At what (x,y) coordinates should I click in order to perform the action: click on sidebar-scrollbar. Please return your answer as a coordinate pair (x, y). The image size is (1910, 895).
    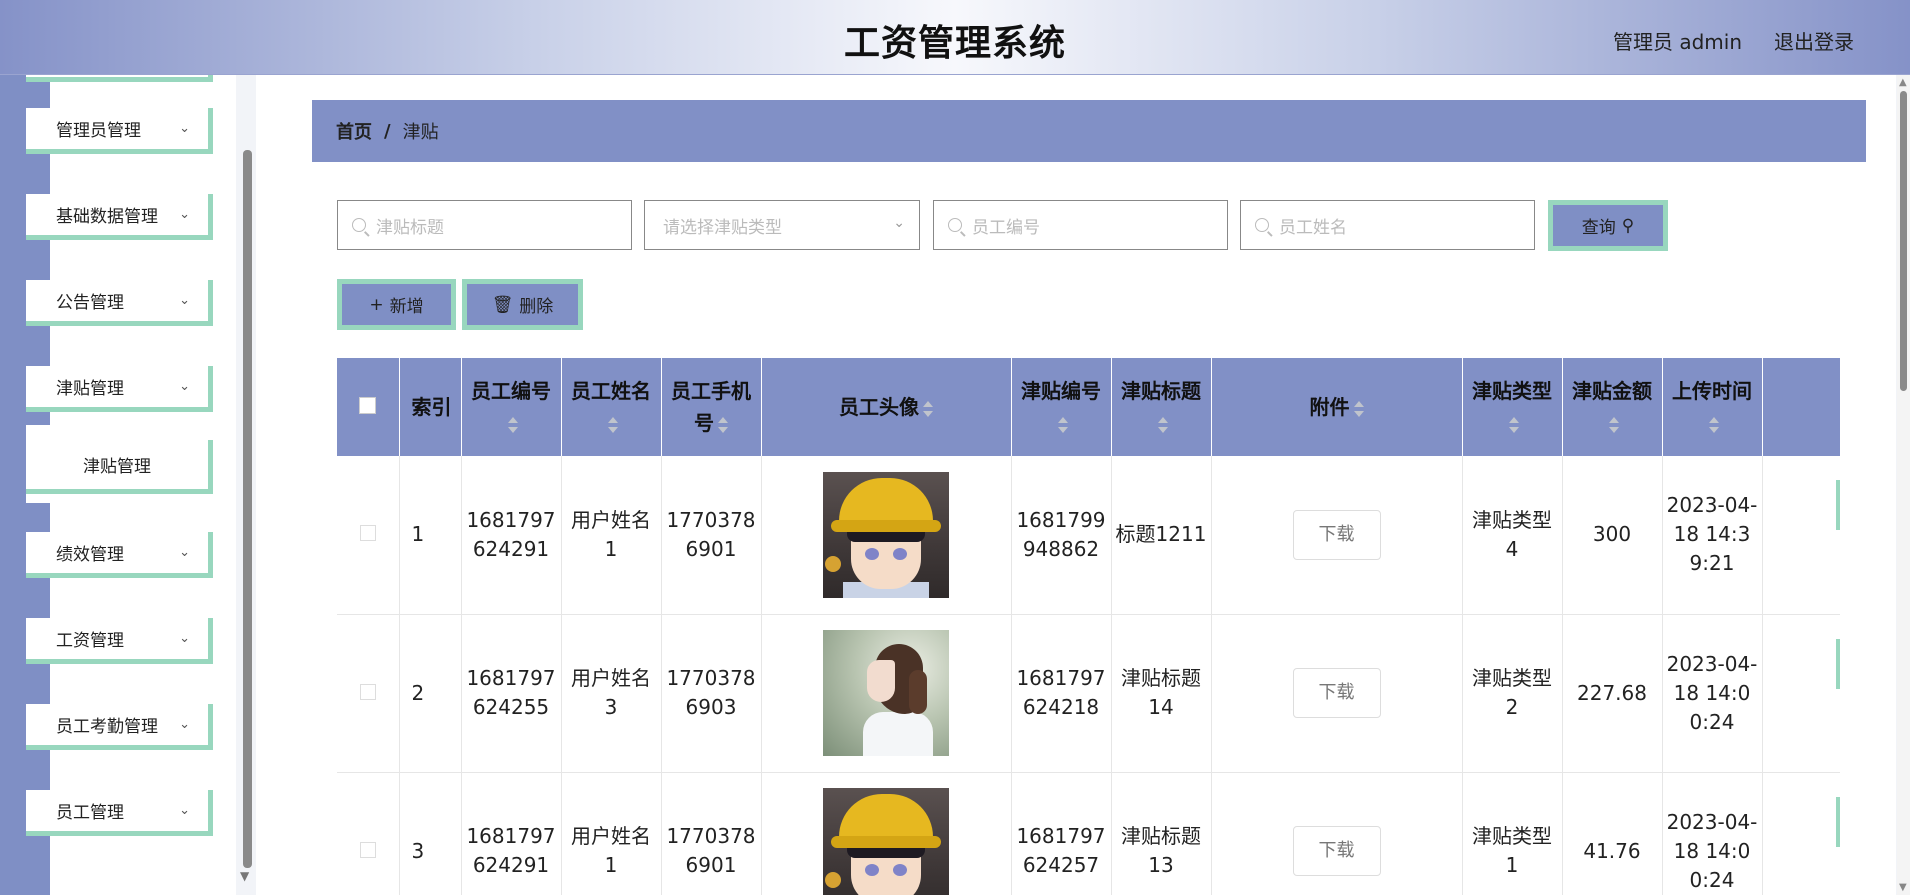
    Looking at the image, I should click on (247, 509).